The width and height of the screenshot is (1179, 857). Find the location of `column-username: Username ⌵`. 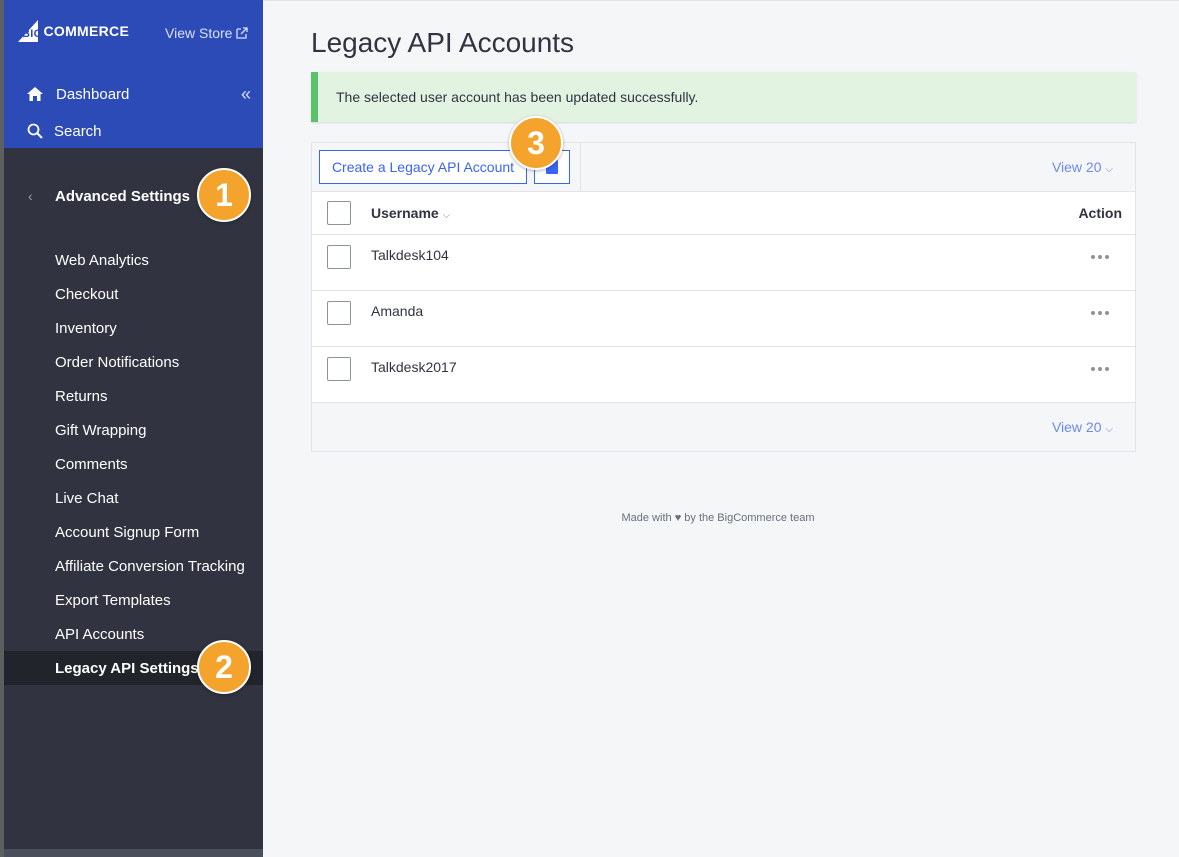

column-username: Username ⌵ is located at coordinates (410, 213).